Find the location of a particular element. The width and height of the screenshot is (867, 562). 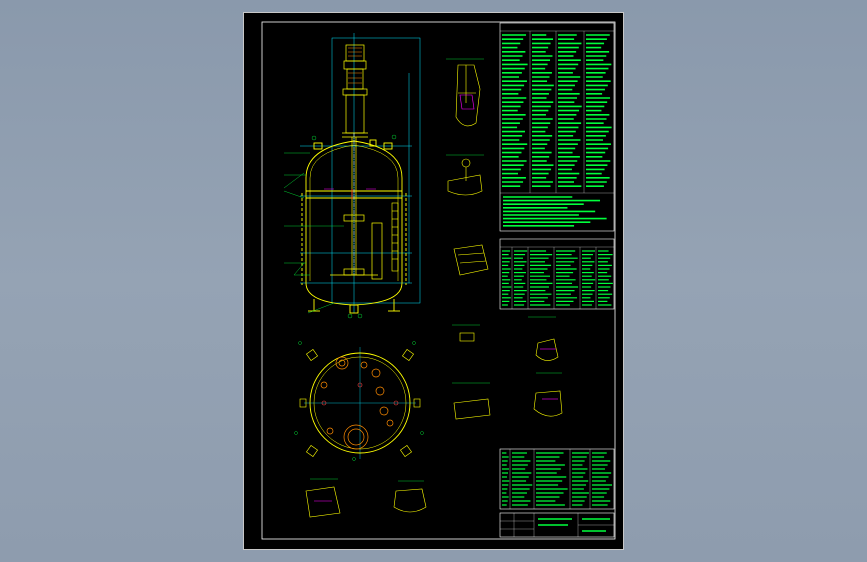

nozzle-table is located at coordinates (557, 274).